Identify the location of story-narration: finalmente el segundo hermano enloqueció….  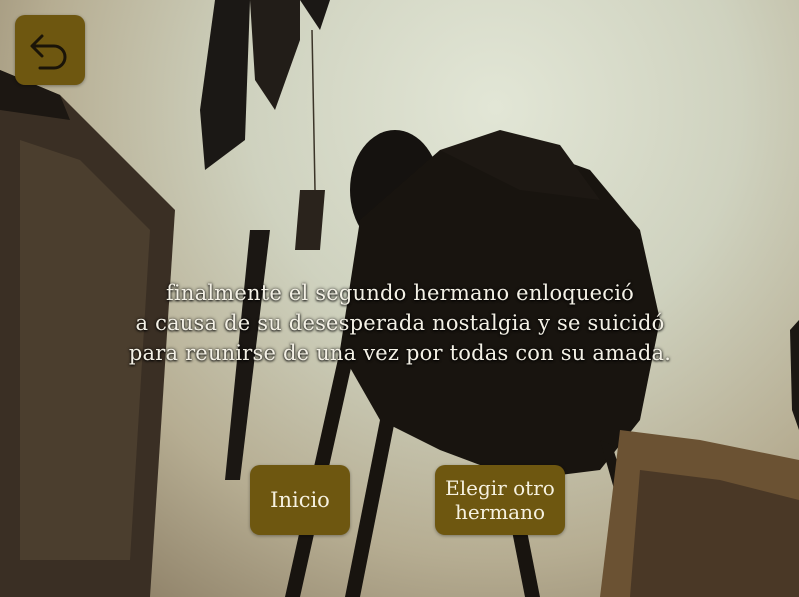
(400, 323).